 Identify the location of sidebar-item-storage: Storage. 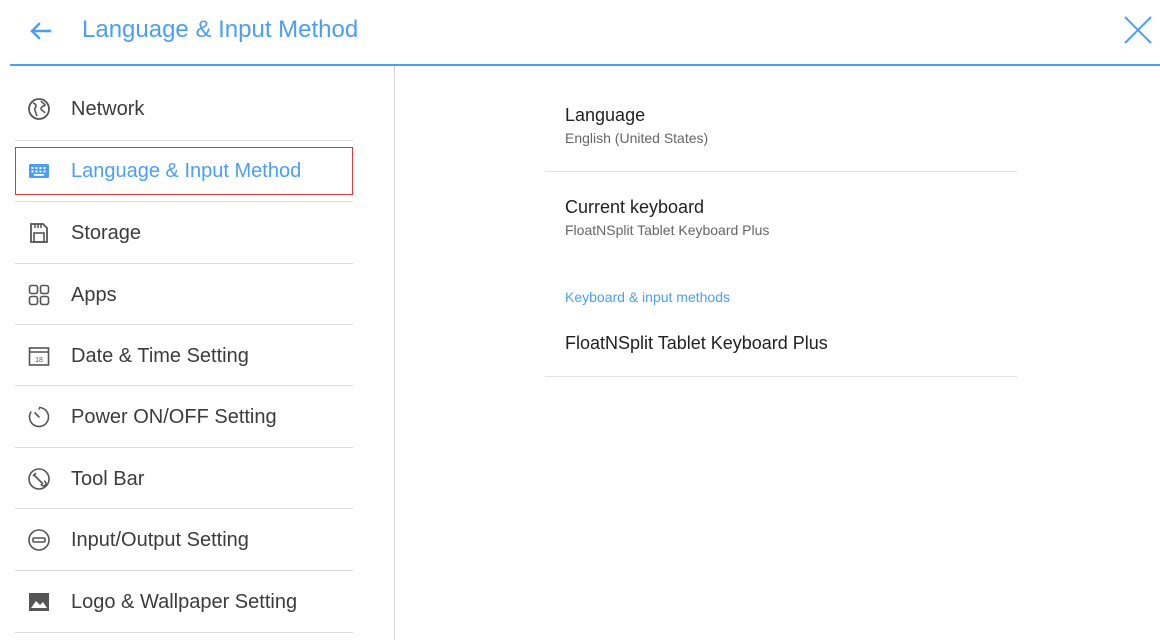
(184, 233).